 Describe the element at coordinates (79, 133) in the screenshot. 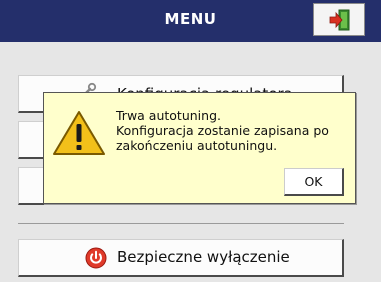

I see `warning-icon` at that location.